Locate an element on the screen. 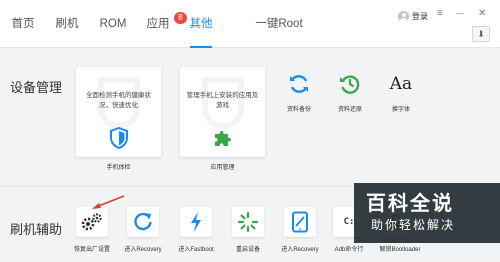 The image size is (500, 262). tab-flash-label: 刷机 is located at coordinates (67, 24).